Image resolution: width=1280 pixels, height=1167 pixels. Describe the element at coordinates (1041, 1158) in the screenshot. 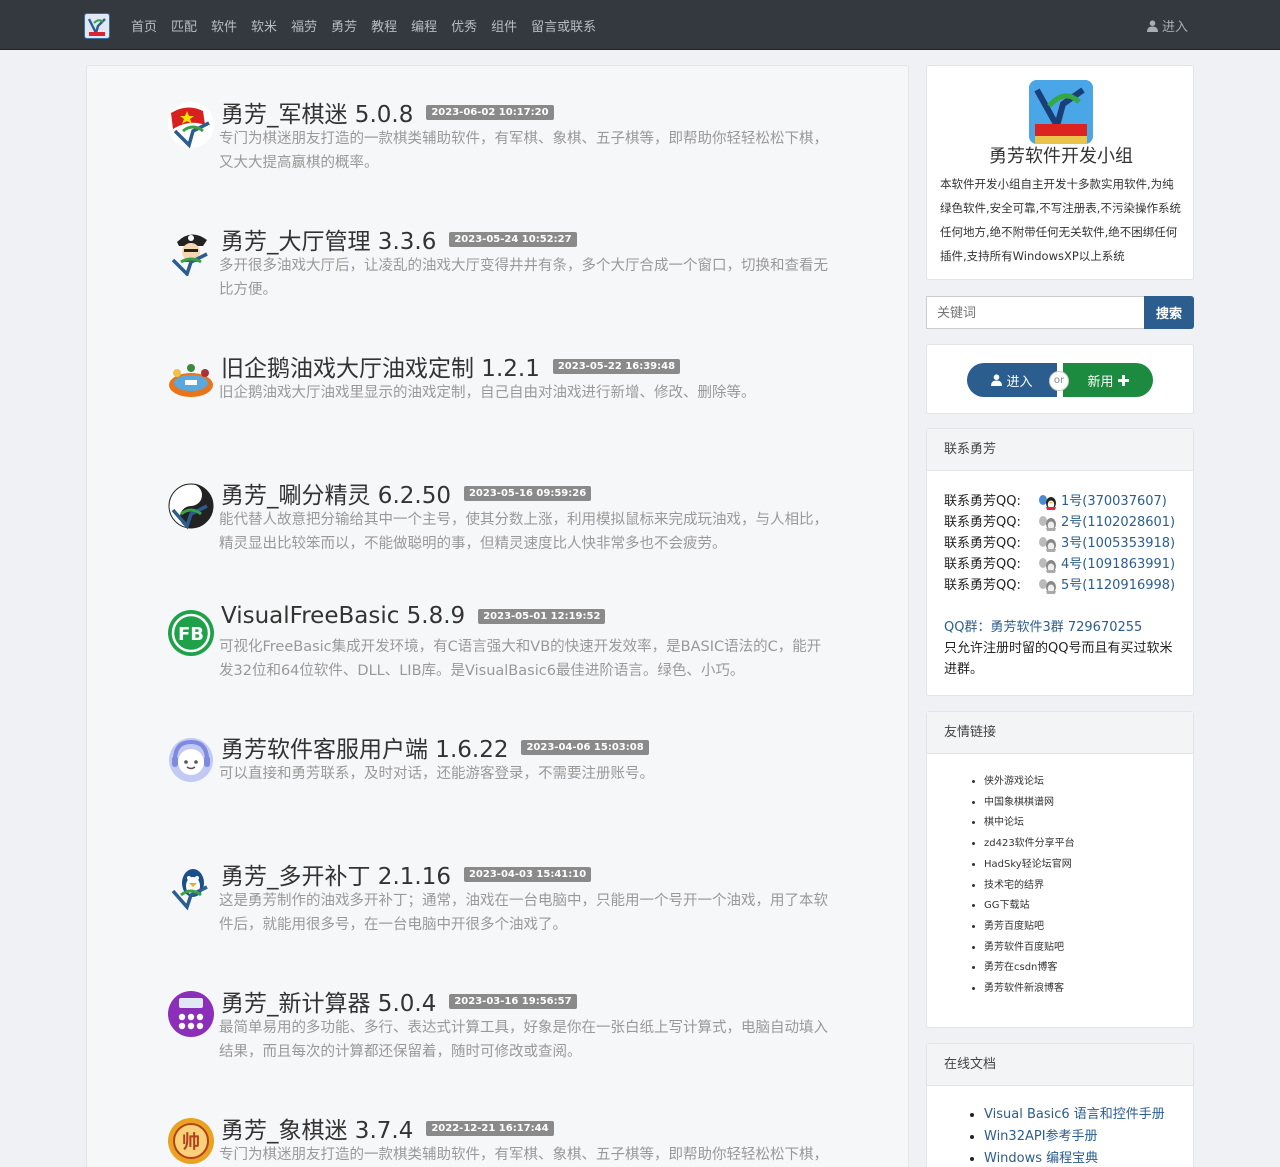

I see `doc-link: Windows 编程宝典` at that location.